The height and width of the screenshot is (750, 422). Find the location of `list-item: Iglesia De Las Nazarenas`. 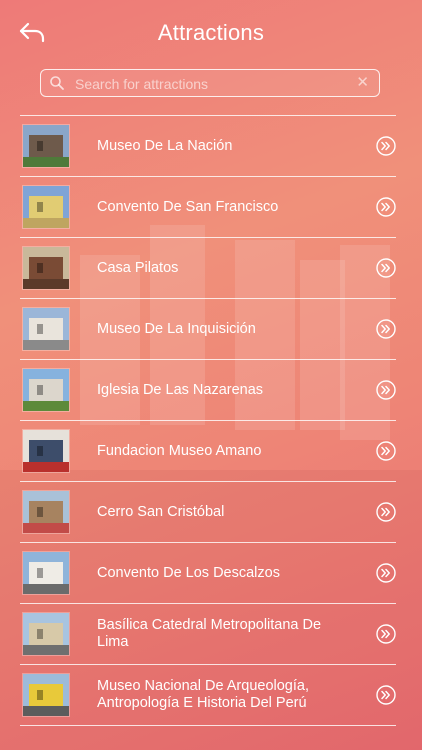

list-item: Iglesia De Las Nazarenas is located at coordinates (208, 390).